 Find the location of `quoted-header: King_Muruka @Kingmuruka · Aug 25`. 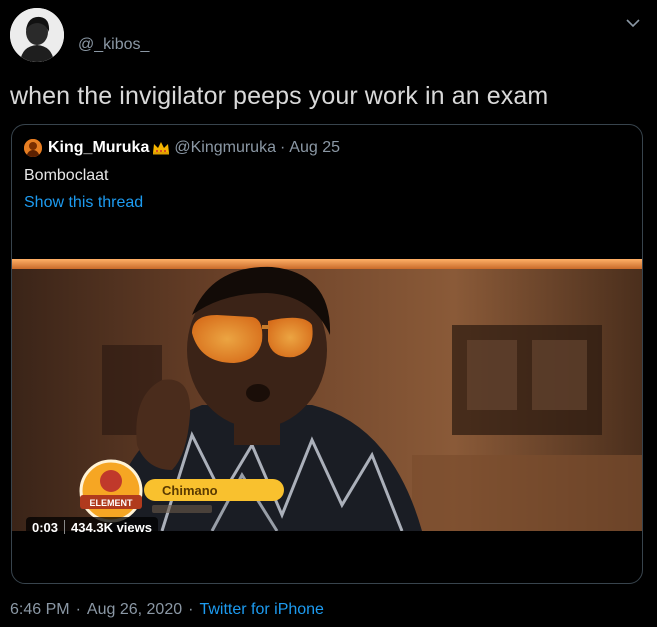

quoted-header: King_Muruka @Kingmuruka · Aug 25 is located at coordinates (182, 148).